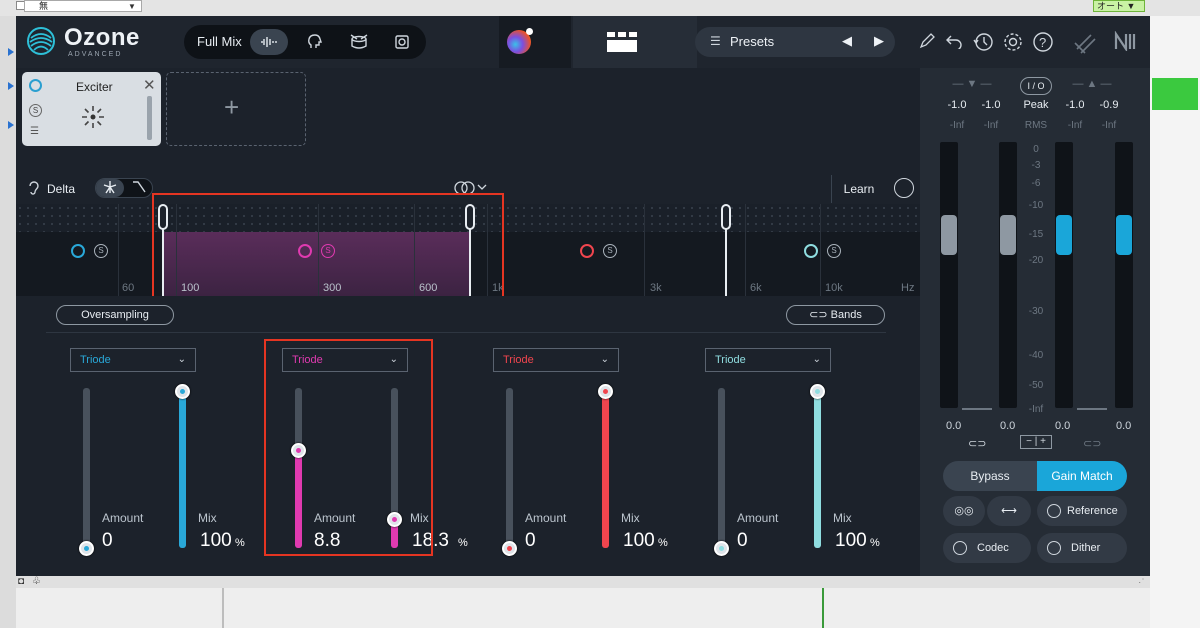 This screenshot has width=1200, height=628. Describe the element at coordinates (583, 608) in the screenshot. I see `host-timeline-bottom` at that location.